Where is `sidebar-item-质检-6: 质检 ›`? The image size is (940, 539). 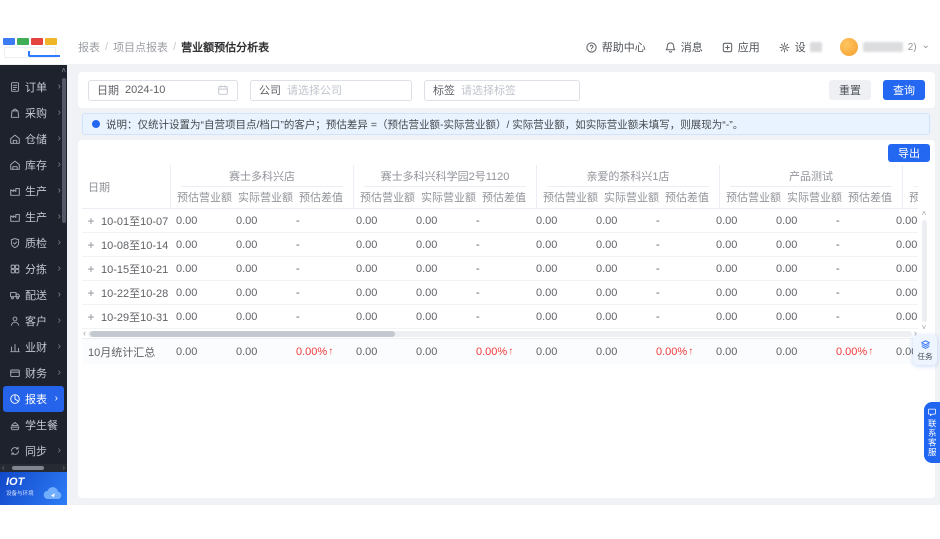
sidebar-item-质检-6: 质检 › is located at coordinates (33, 243).